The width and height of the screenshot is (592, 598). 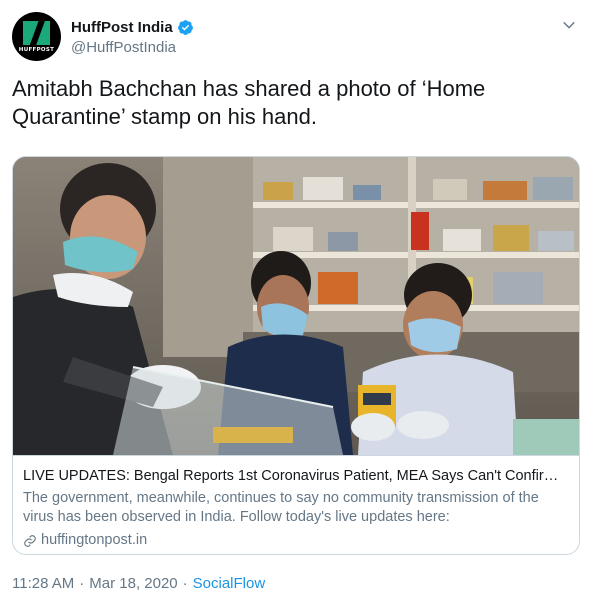 I want to click on avatar: HUFFPOST, so click(x=36, y=36).